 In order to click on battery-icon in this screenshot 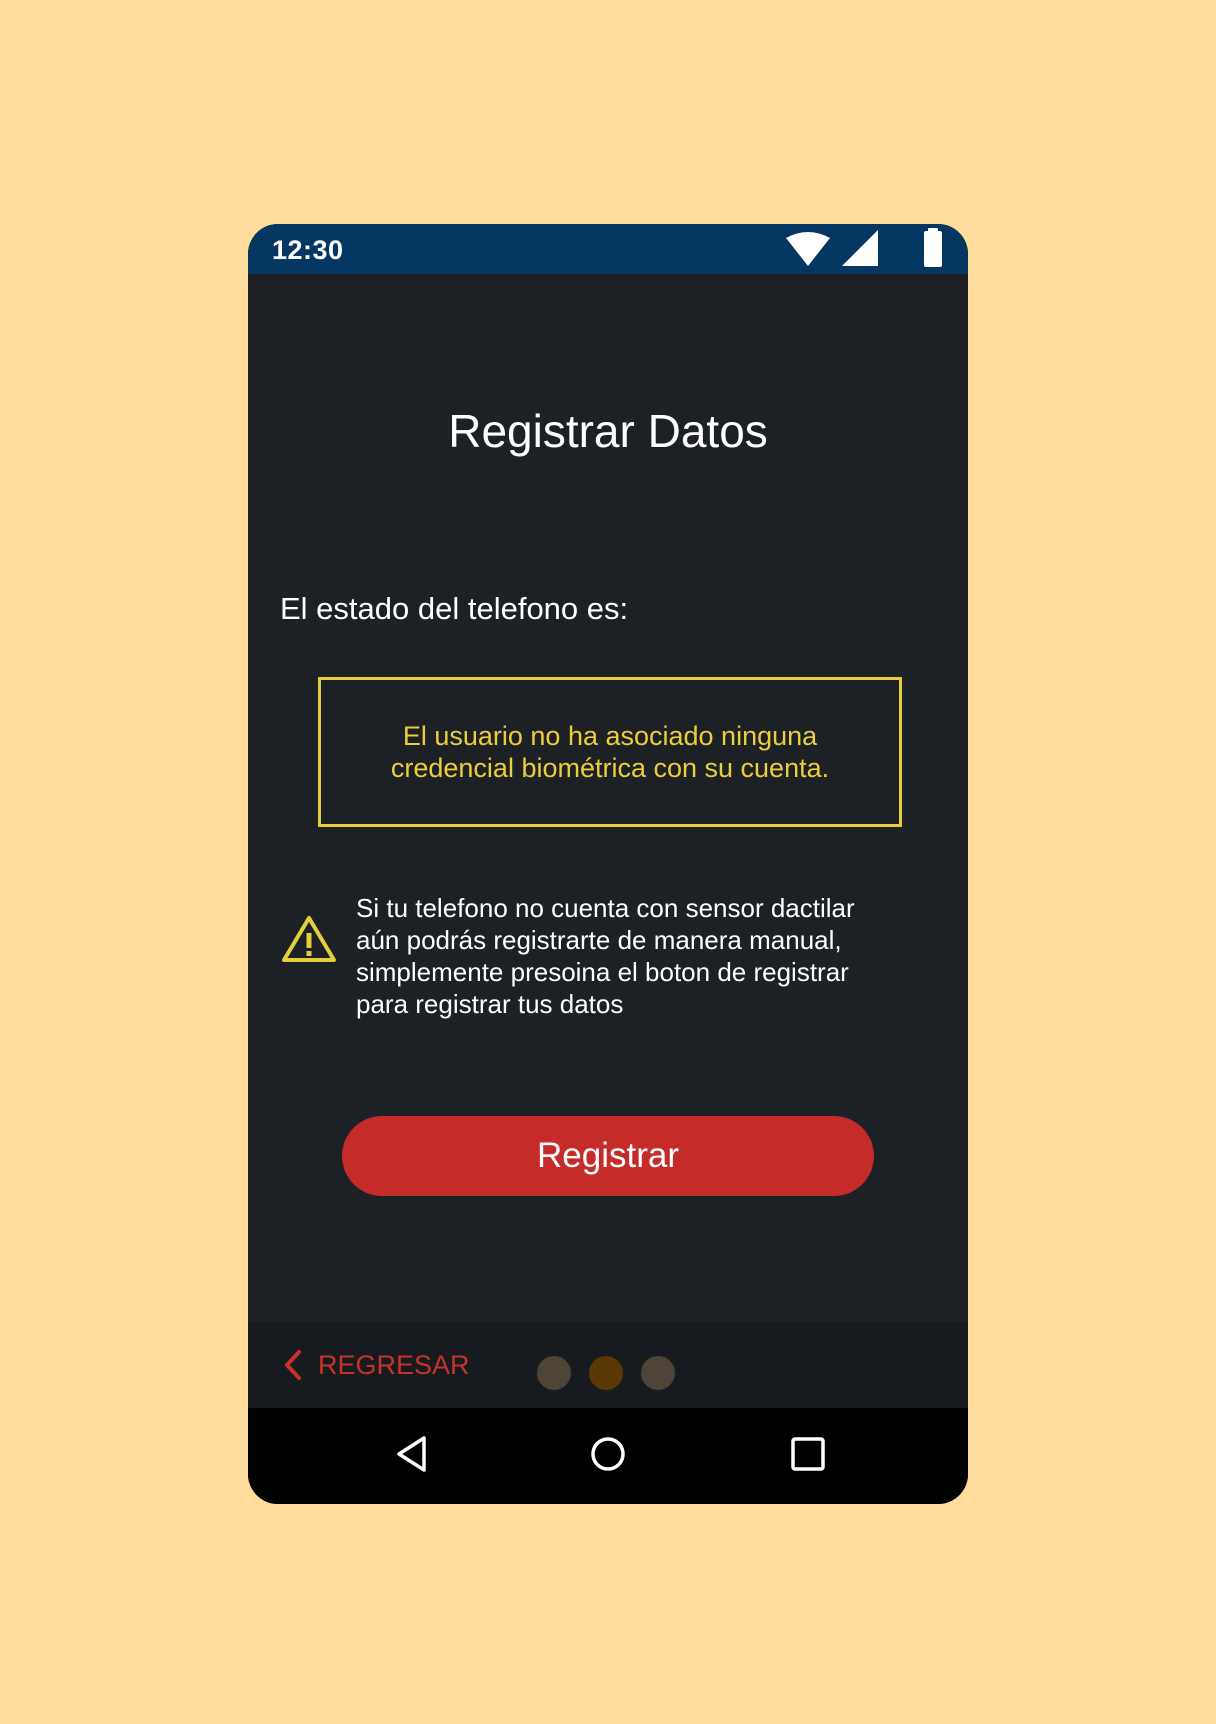, I will do `click(933, 247)`.